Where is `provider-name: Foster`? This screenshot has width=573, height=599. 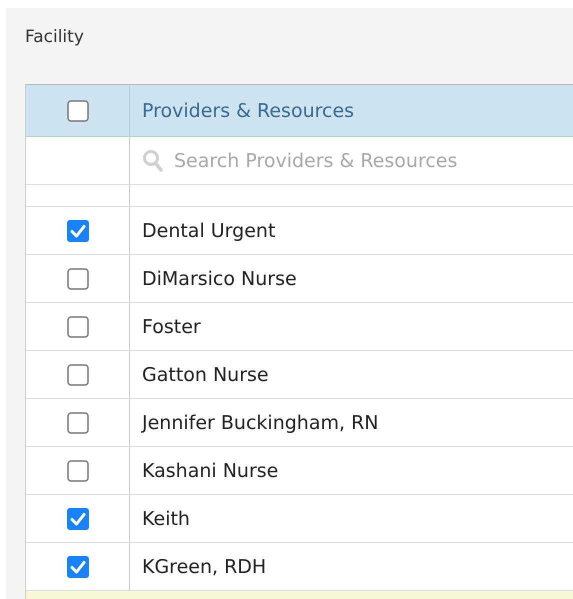
provider-name: Foster is located at coordinates (171, 327).